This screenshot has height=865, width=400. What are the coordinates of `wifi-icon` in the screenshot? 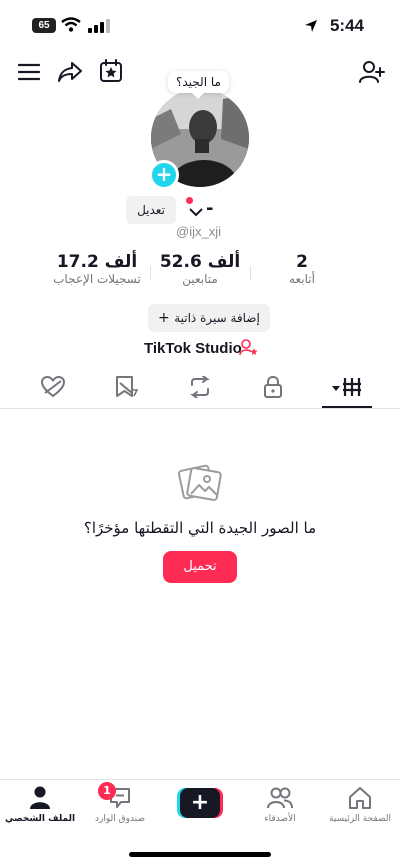 It's located at (71, 26).